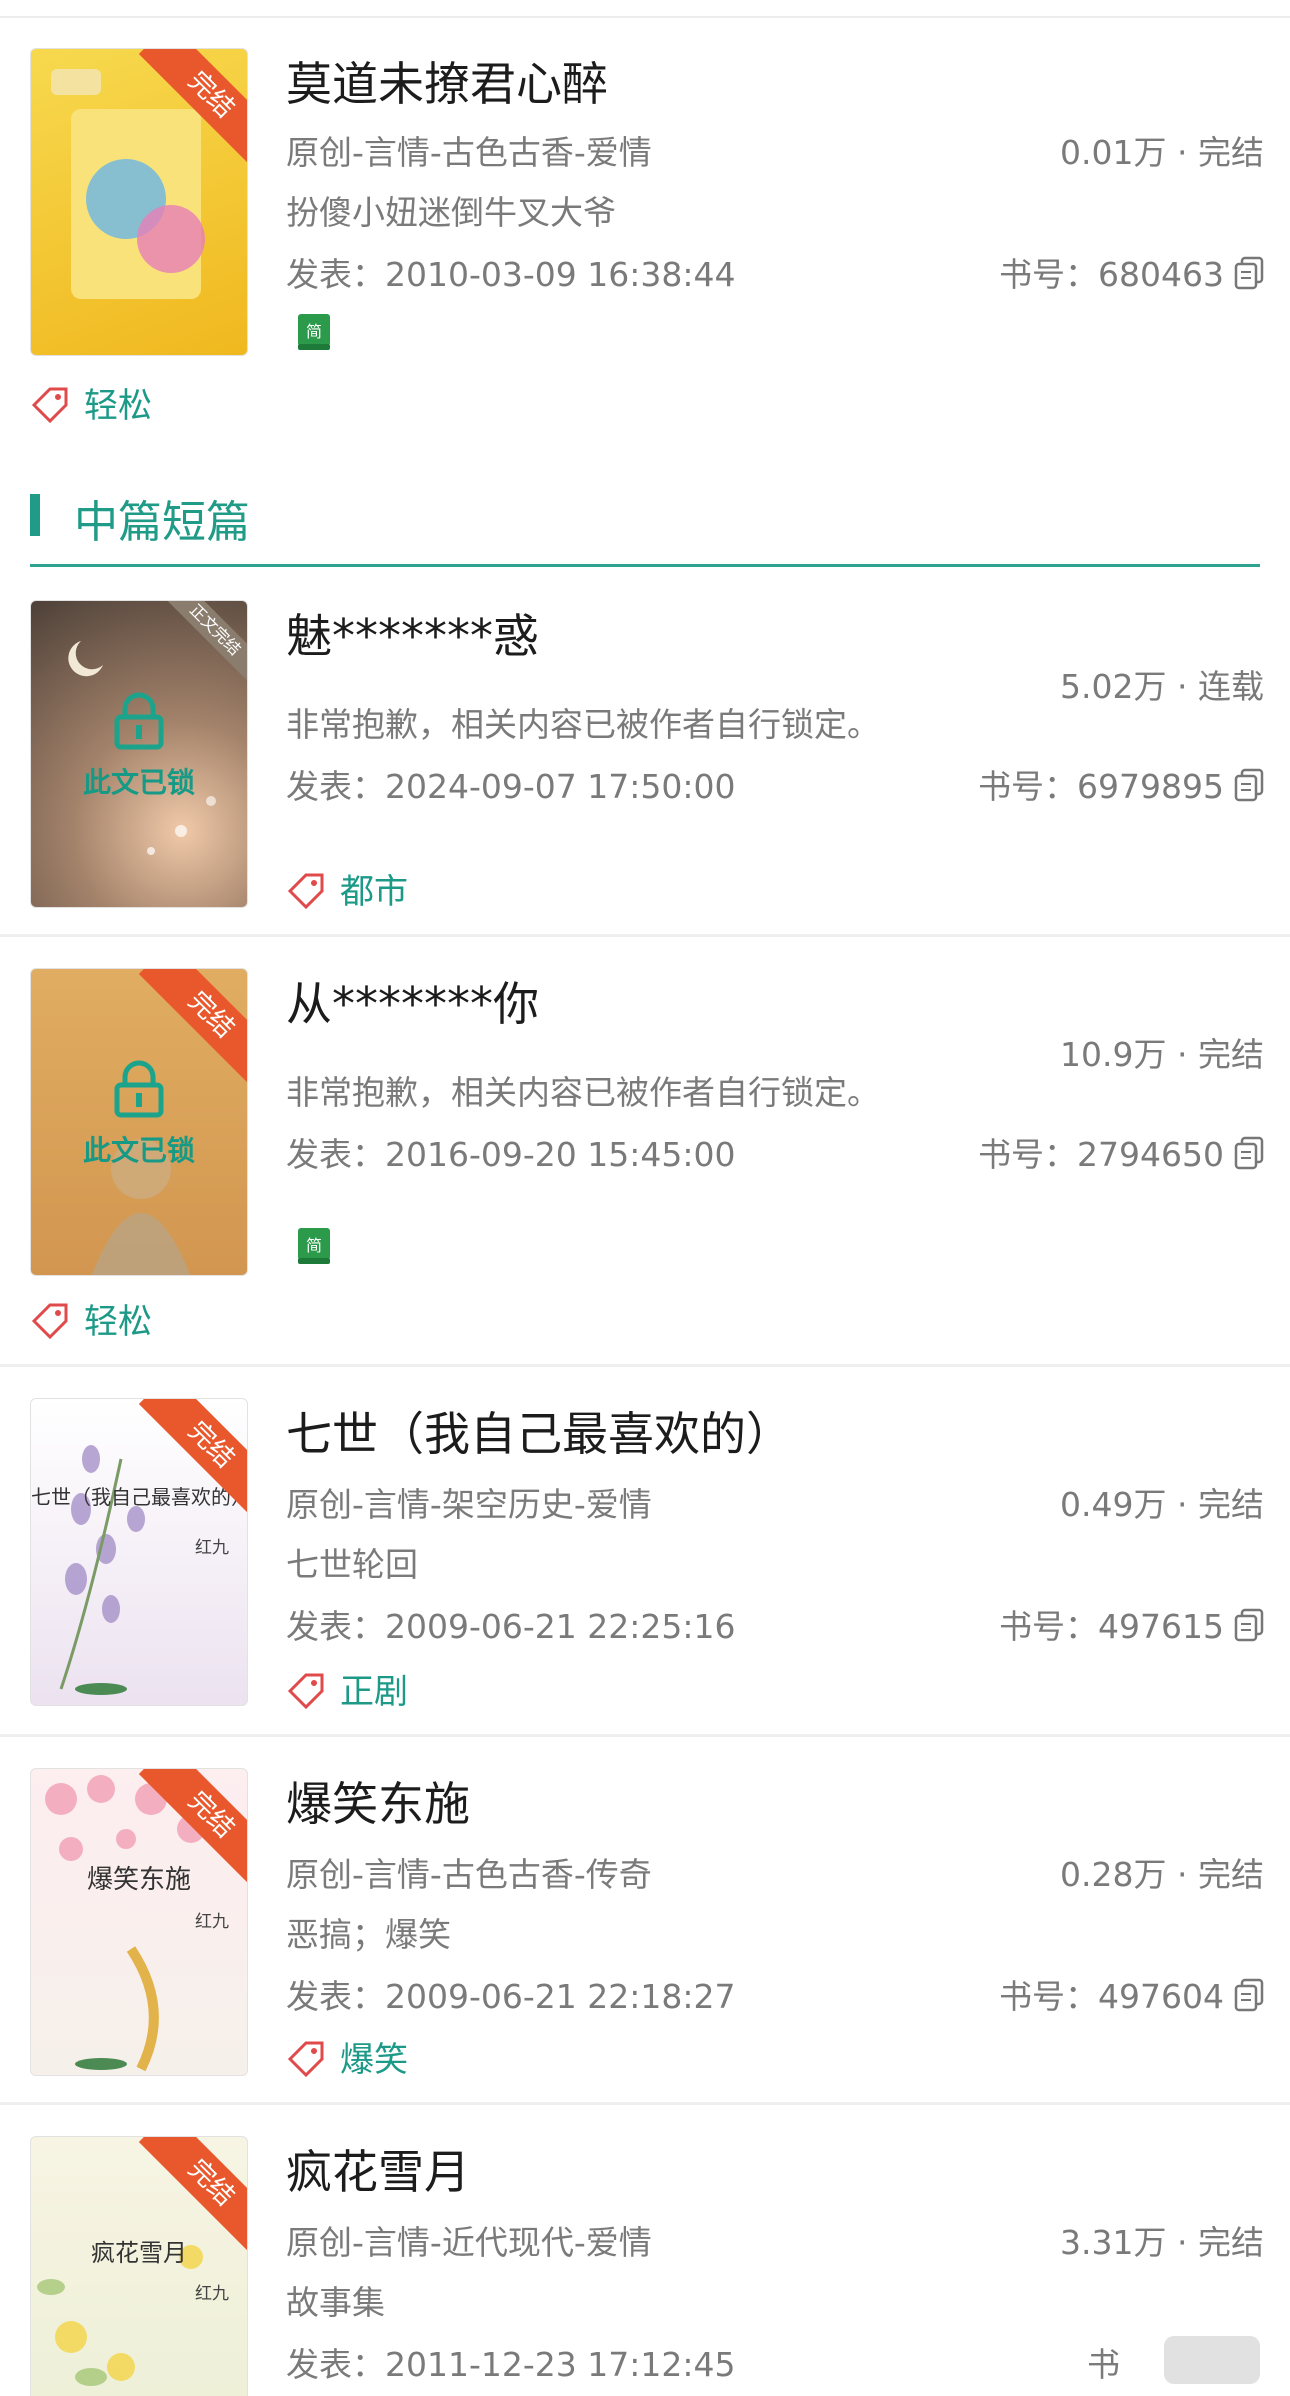 The height and width of the screenshot is (2396, 1290). Describe the element at coordinates (374, 2060) in the screenshot. I see `book-tag-label: 爆笑` at that location.